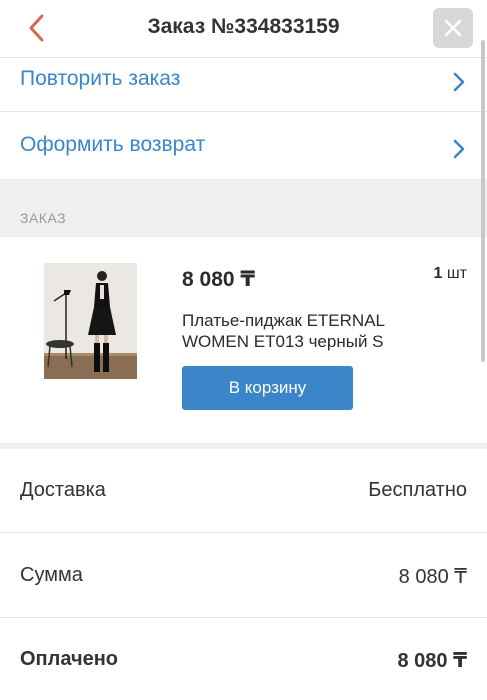  Describe the element at coordinates (43, 218) in the screenshot. I see `section-label: ЗАКАЗ` at that location.